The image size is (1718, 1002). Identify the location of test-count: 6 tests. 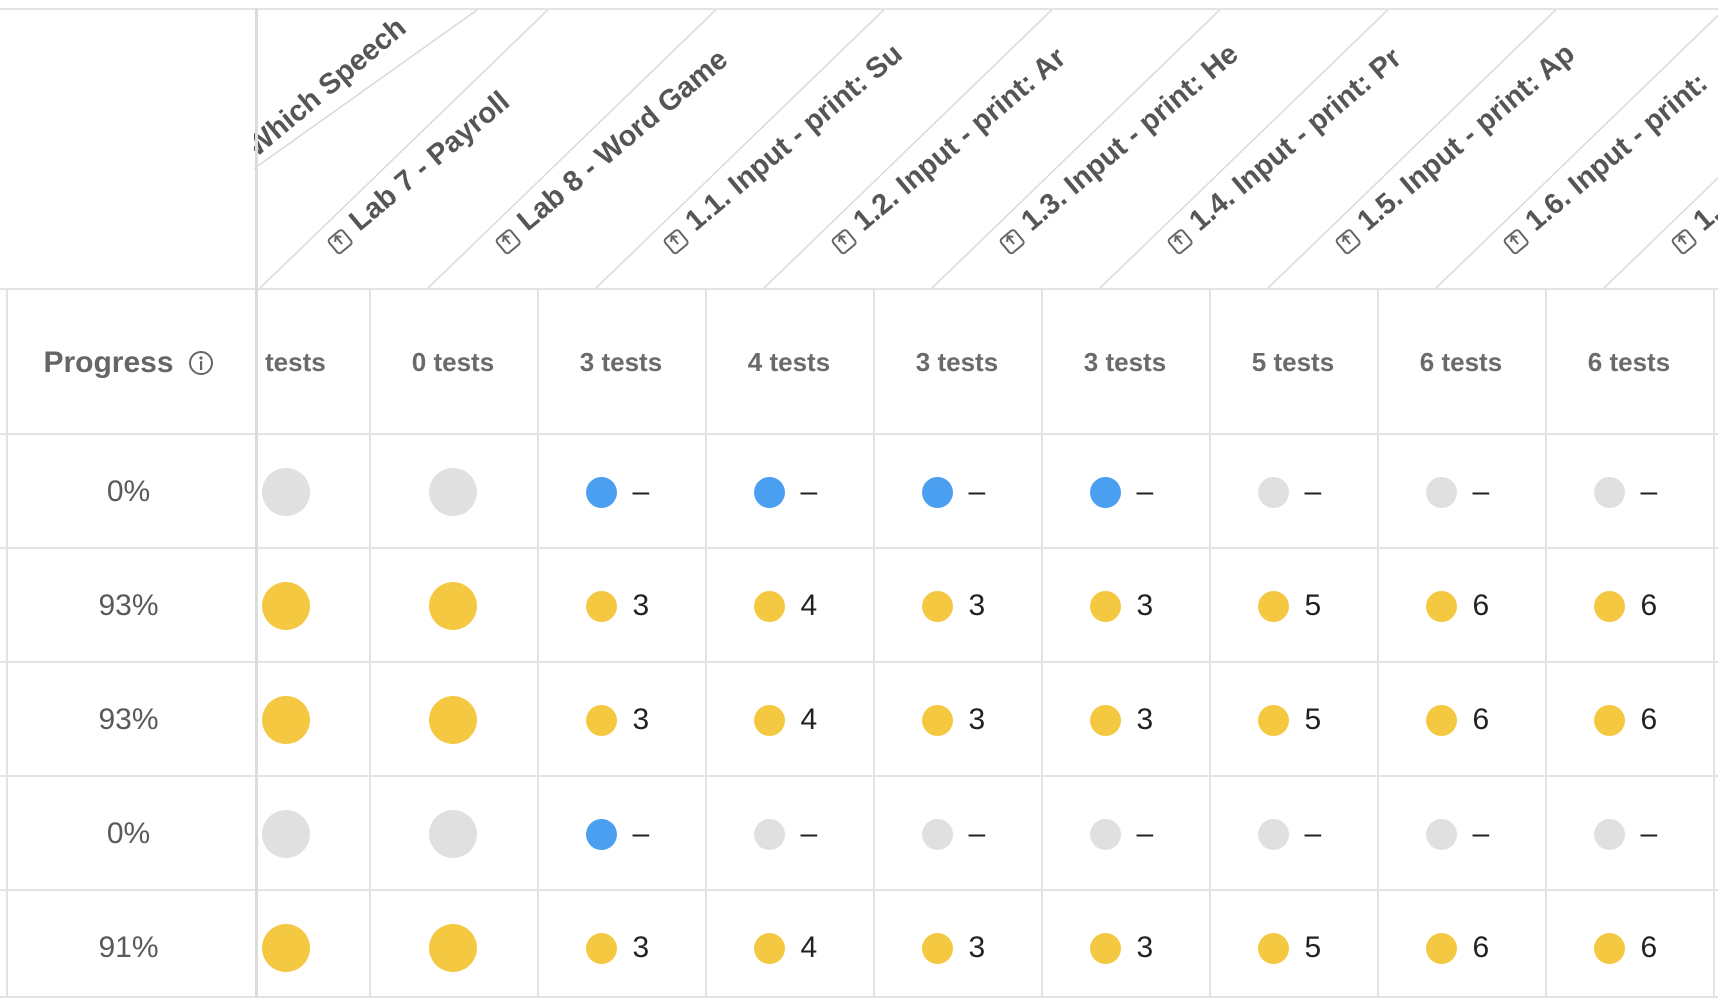
(1629, 362).